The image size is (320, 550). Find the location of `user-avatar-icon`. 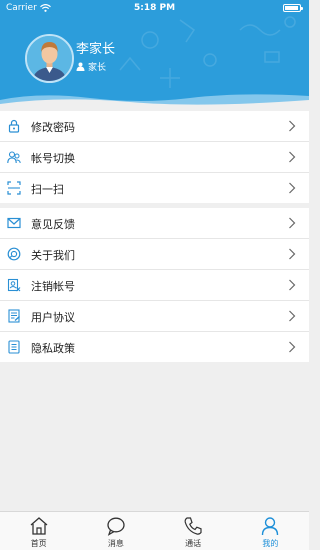

user-avatar-icon is located at coordinates (49, 58).